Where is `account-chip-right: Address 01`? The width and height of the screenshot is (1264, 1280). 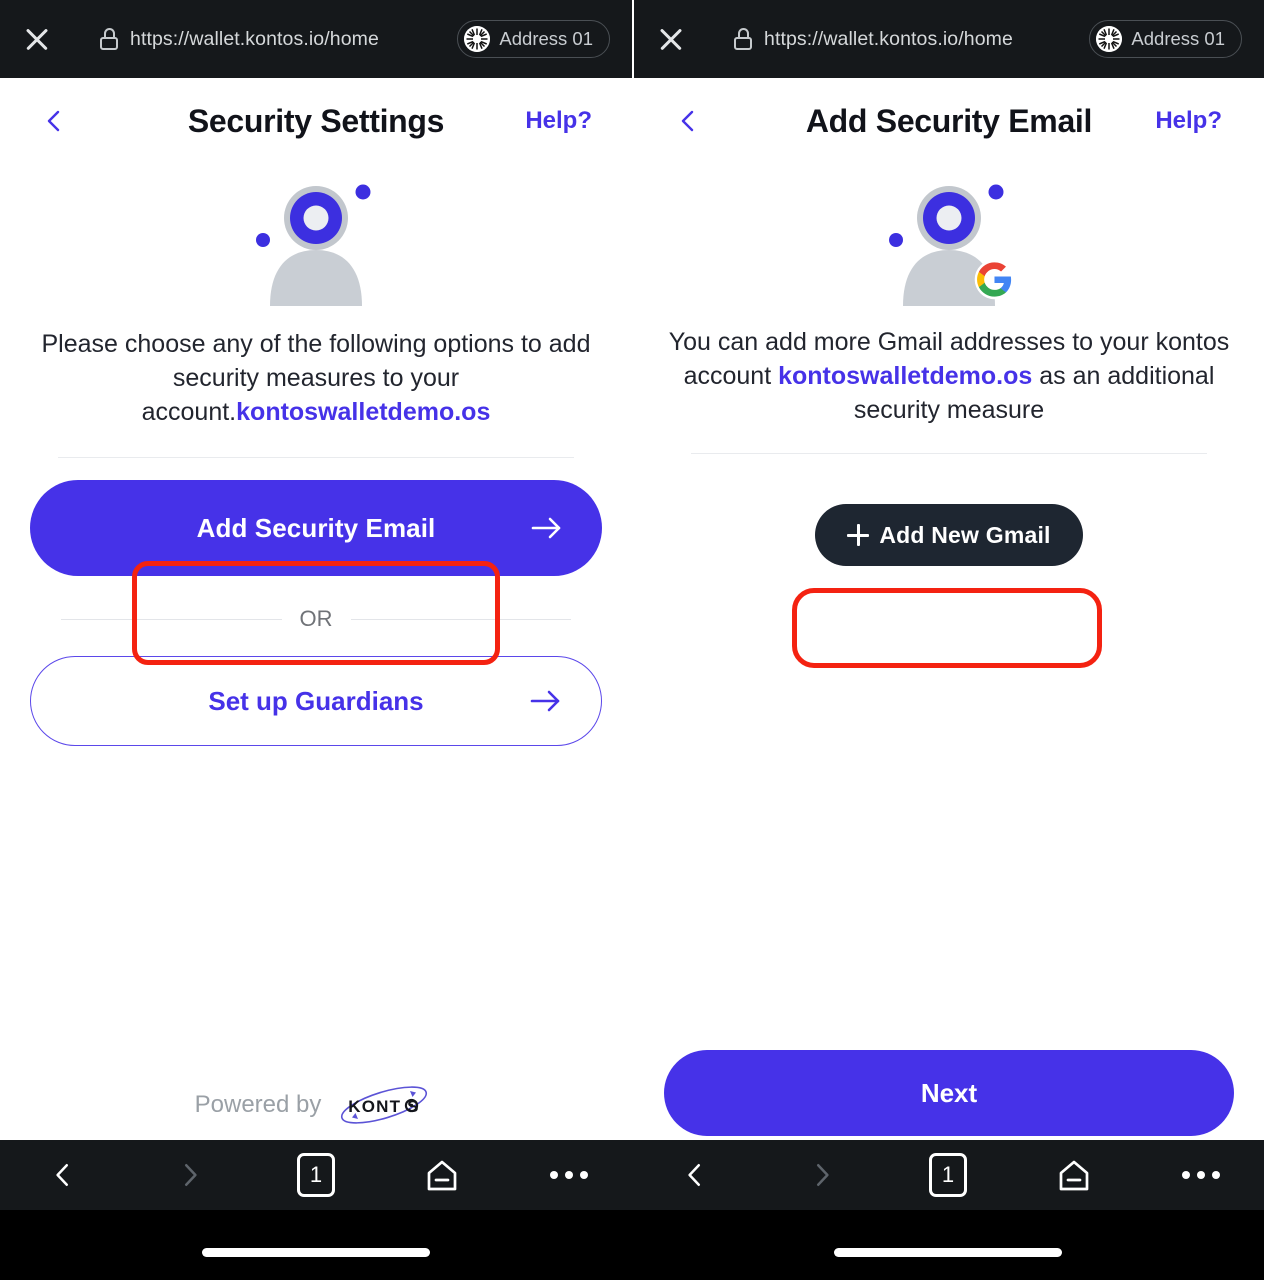 account-chip-right: Address 01 is located at coordinates (1165, 39).